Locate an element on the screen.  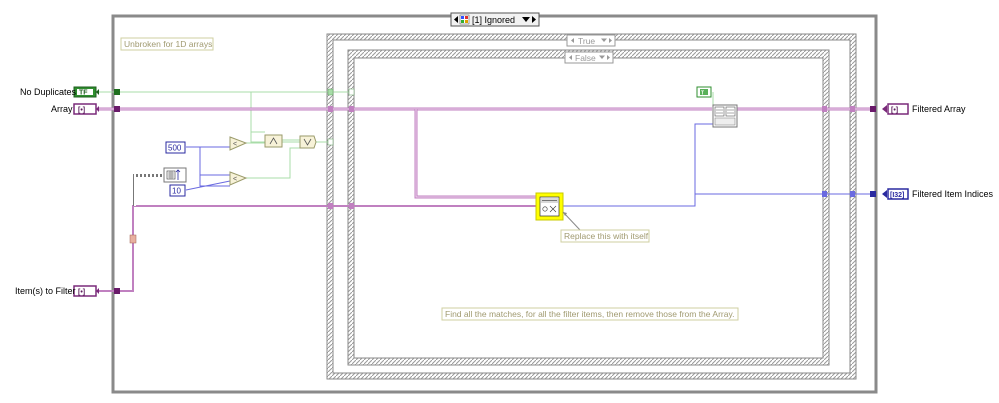
svg-text: [I32] is located at coordinates (897, 195).